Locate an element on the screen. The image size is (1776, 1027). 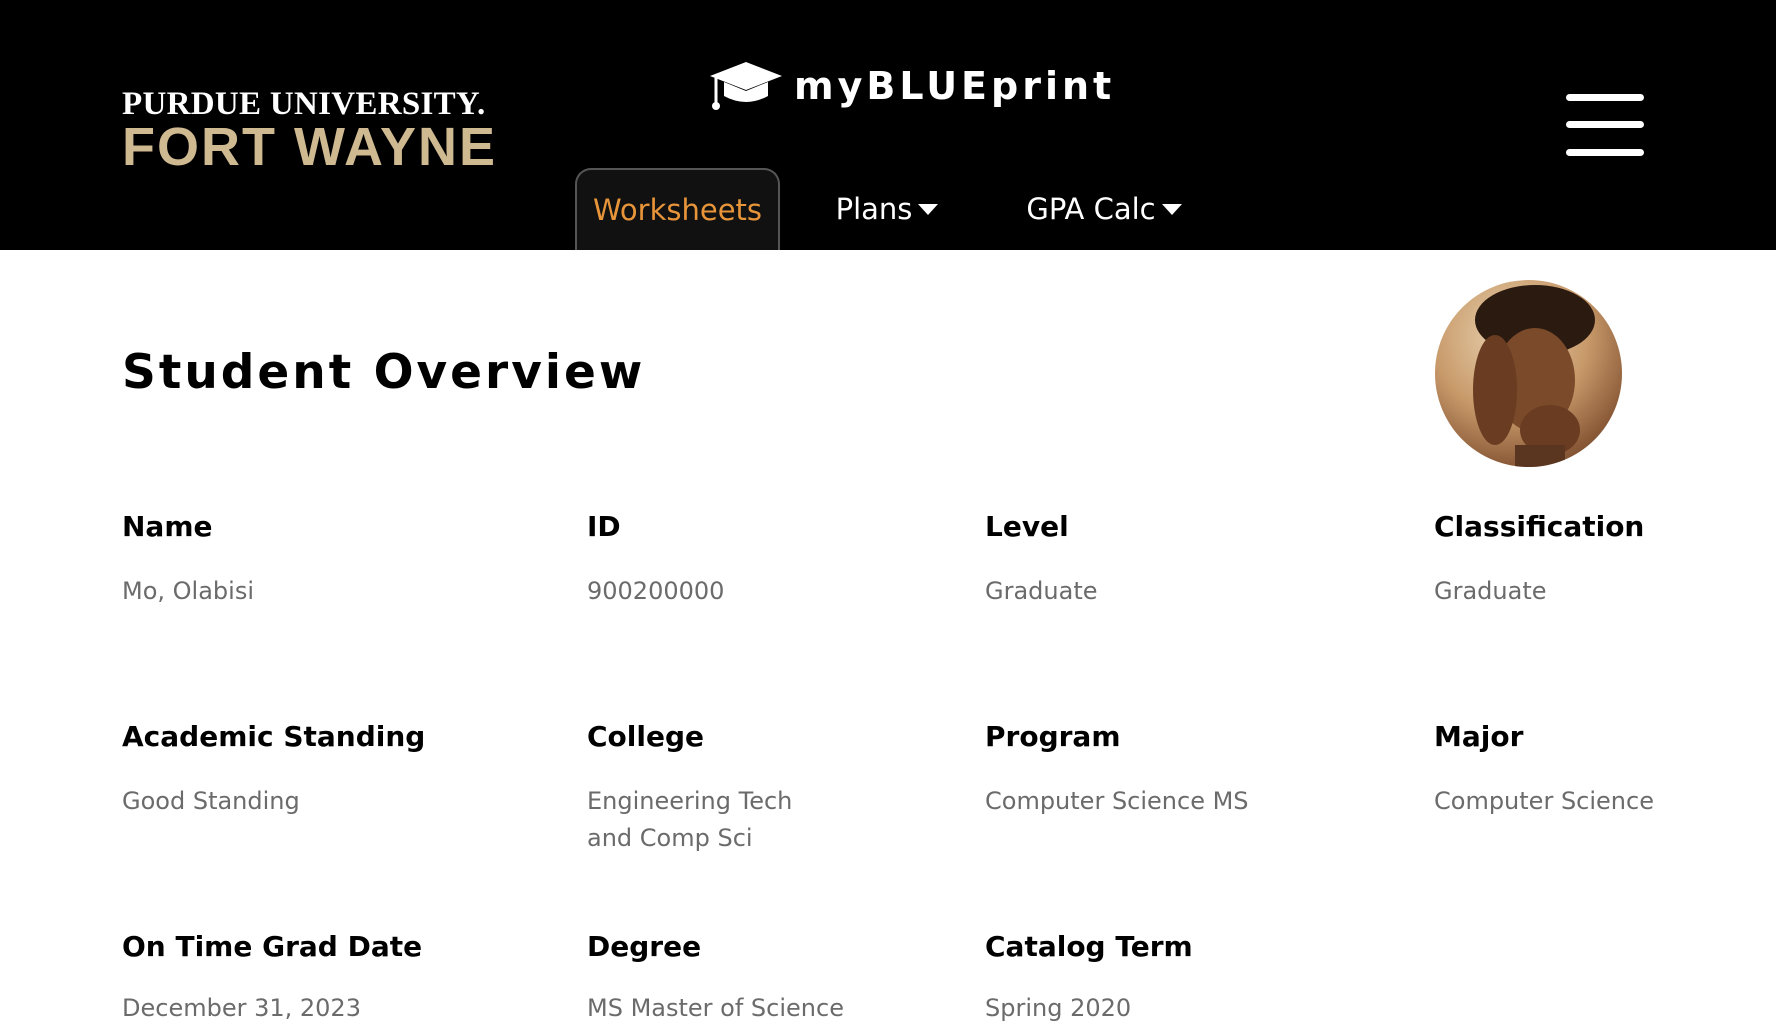
name-value: Mo, Olabisi is located at coordinates (188, 591).